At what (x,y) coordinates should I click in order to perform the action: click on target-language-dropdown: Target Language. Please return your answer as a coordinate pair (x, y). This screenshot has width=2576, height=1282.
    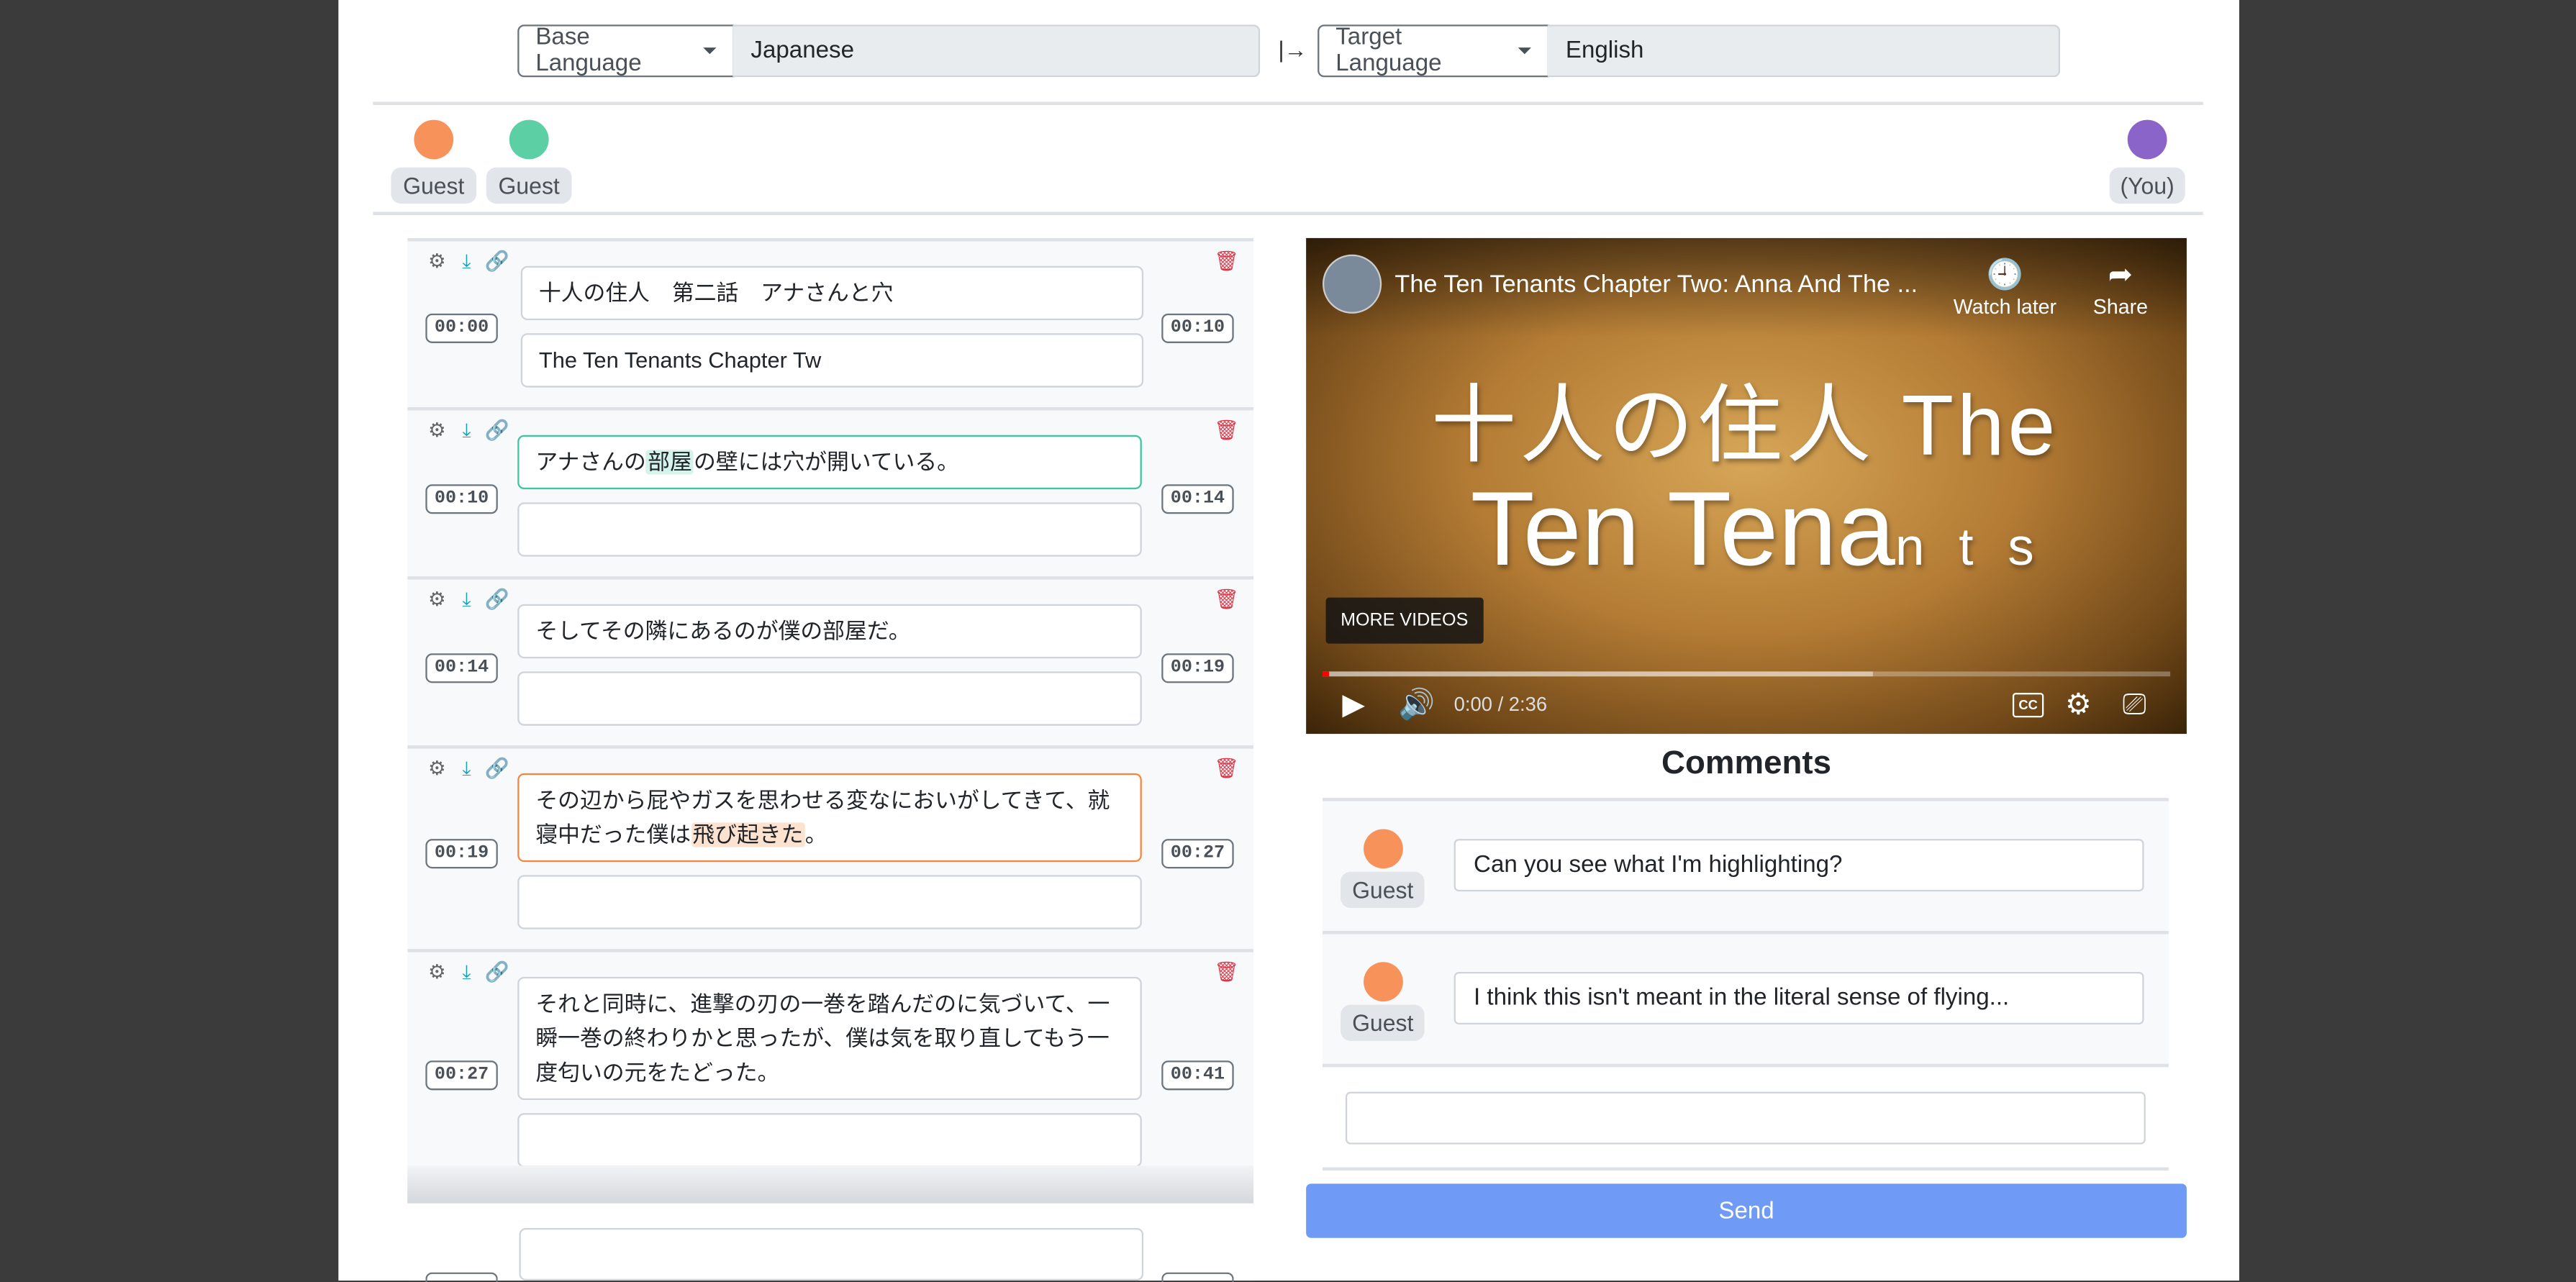
    Looking at the image, I should click on (1434, 51).